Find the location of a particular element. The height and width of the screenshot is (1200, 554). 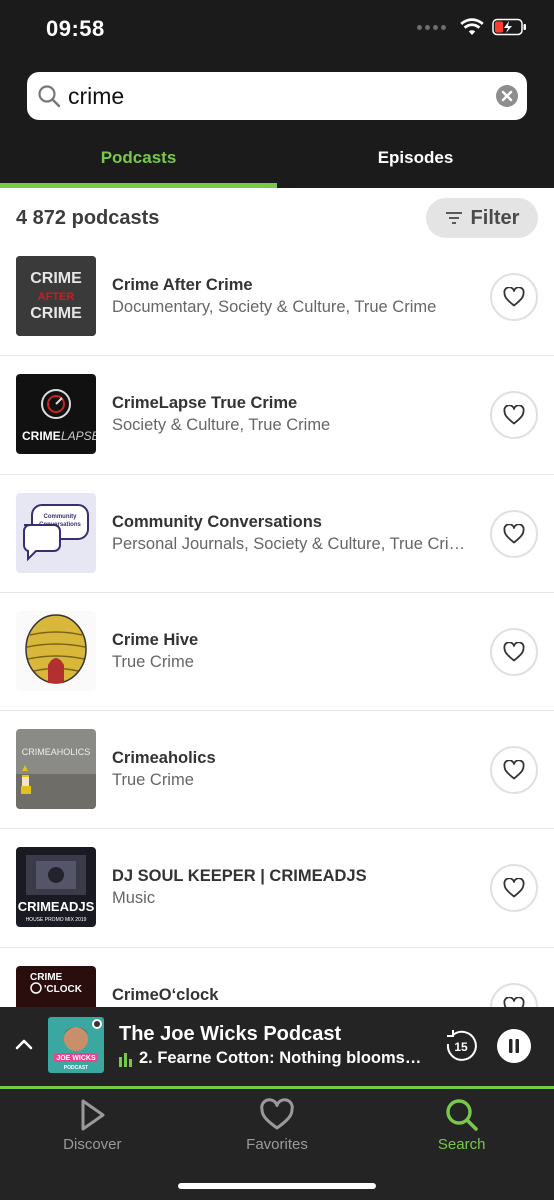

wifi-icon is located at coordinates (472, 26).